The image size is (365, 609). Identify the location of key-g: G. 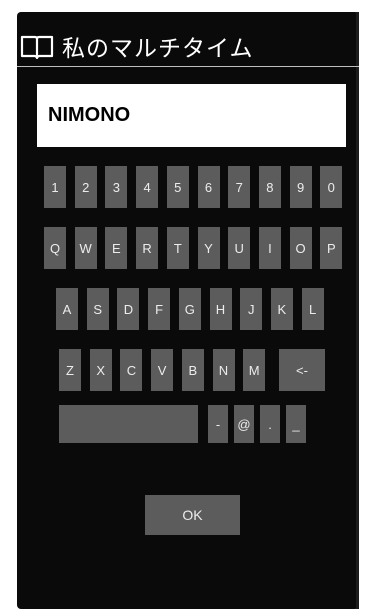
(189, 309).